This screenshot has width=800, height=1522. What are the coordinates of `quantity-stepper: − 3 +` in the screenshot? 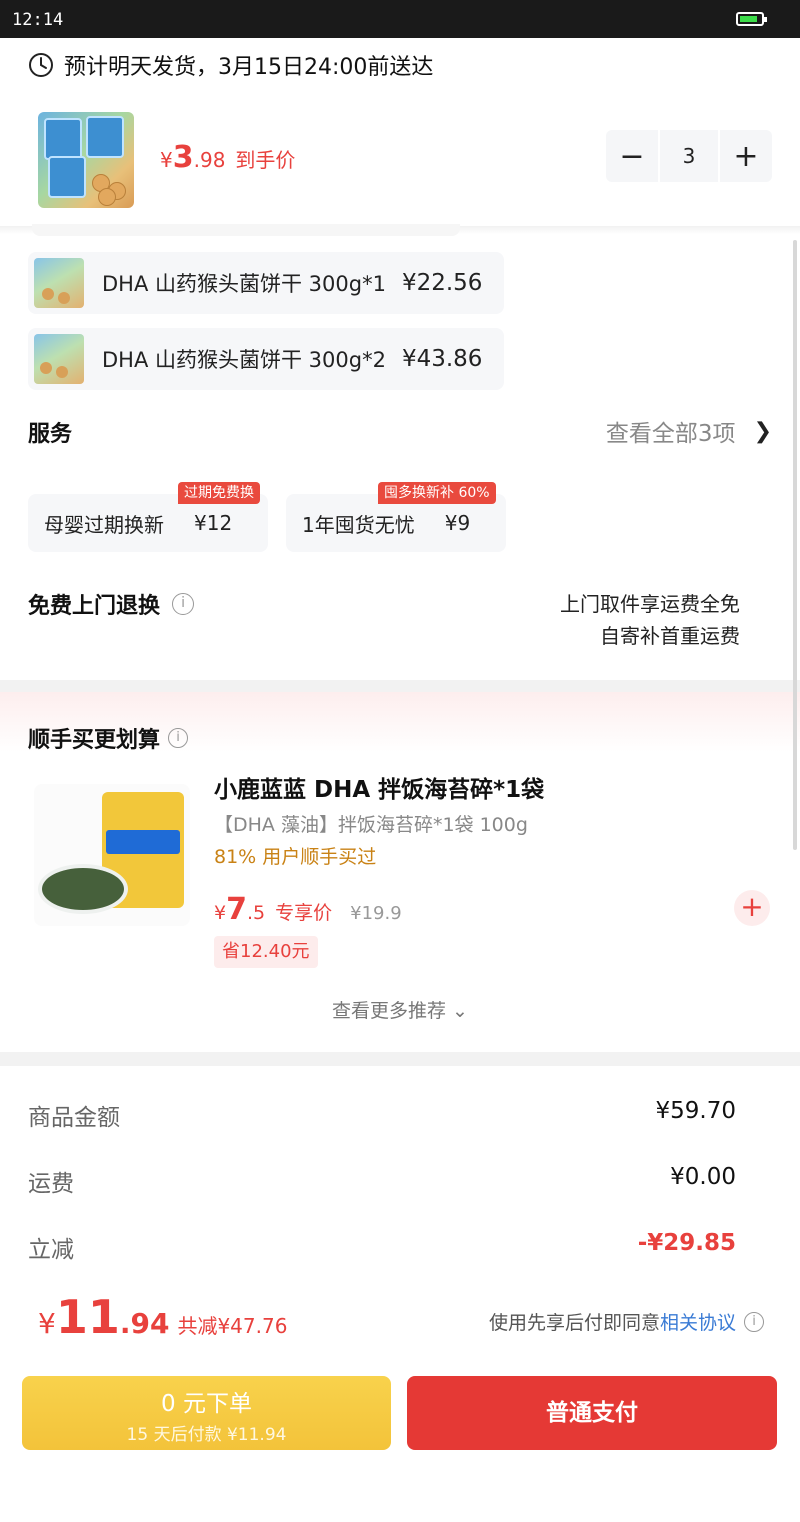 It's located at (689, 156).